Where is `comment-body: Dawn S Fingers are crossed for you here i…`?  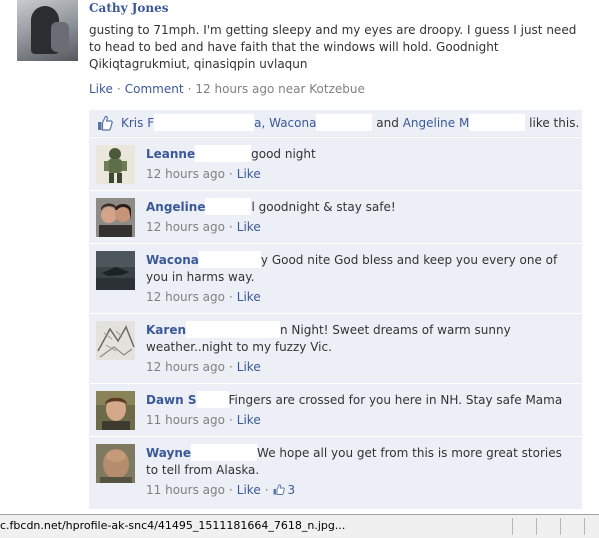 comment-body: Dawn S Fingers are crossed for you here i… is located at coordinates (356, 410).